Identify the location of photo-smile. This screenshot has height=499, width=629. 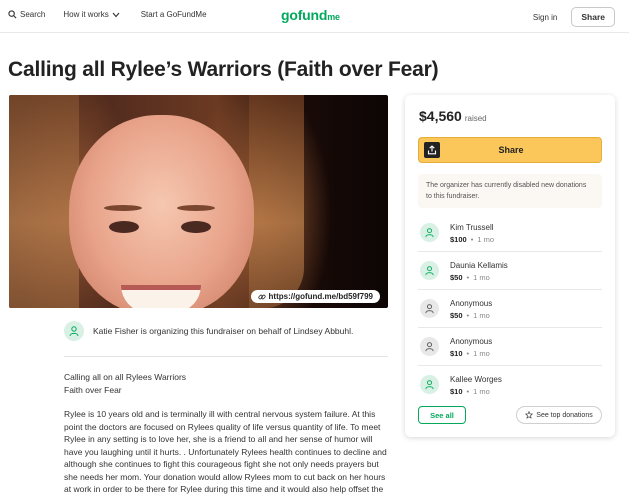
(161, 296).